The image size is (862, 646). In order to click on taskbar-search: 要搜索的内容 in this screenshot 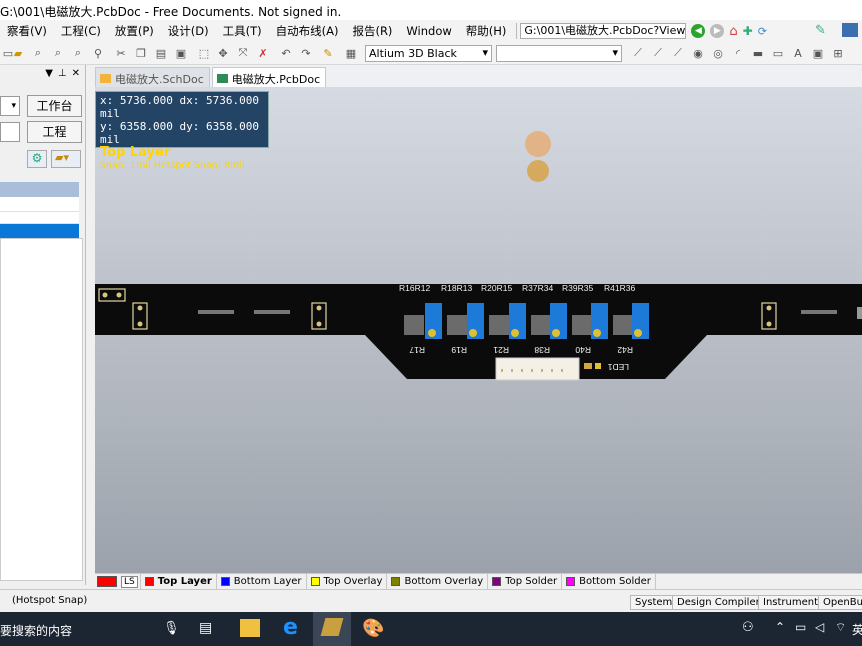, I will do `click(36, 630)`.